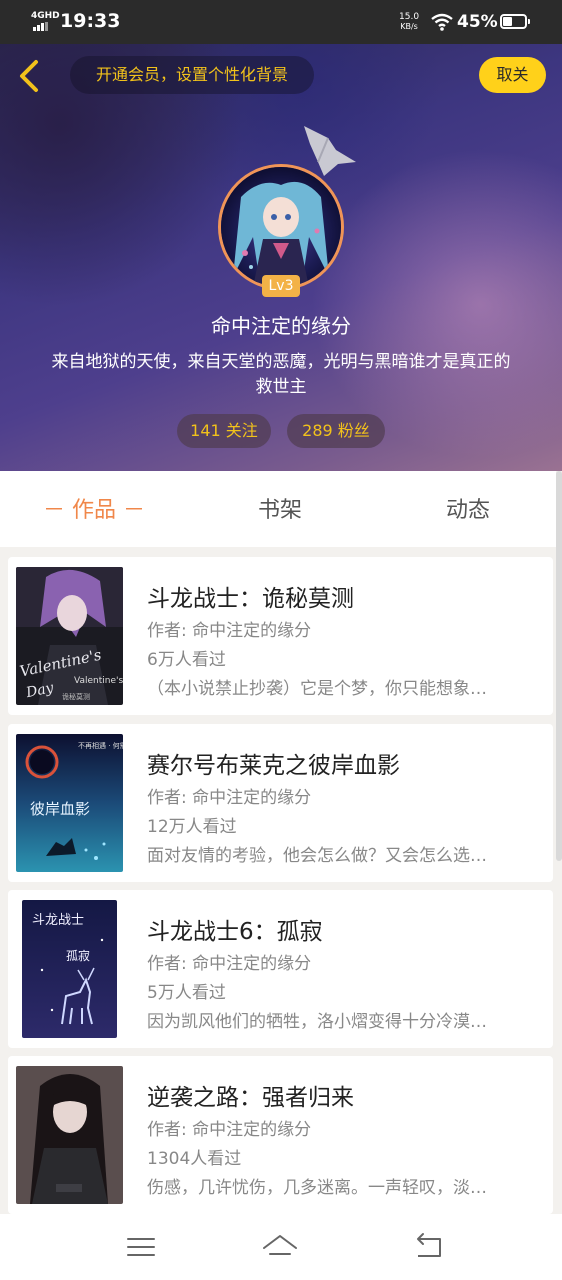  What do you see at coordinates (409, 21) in the screenshot?
I see `network-speed: 15.0 KB/s` at bounding box center [409, 21].